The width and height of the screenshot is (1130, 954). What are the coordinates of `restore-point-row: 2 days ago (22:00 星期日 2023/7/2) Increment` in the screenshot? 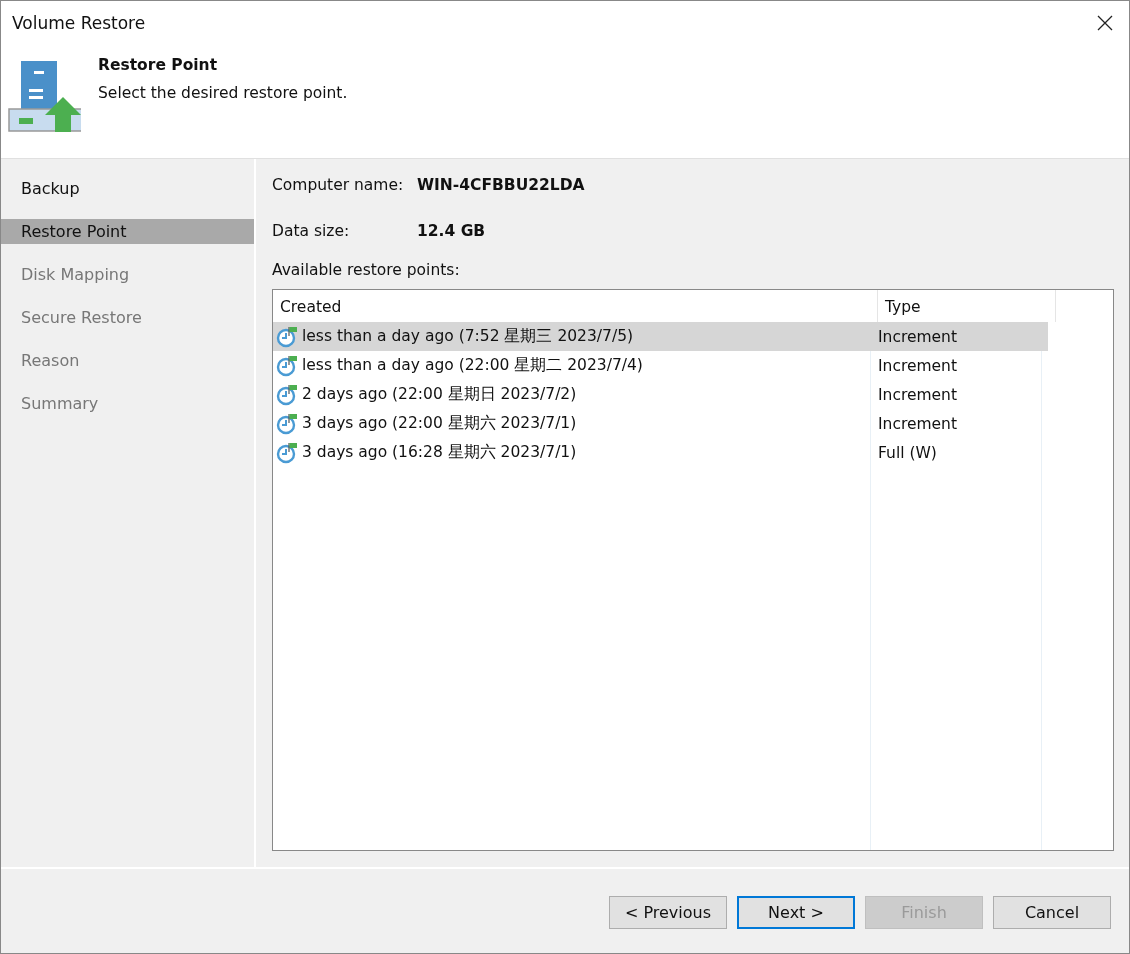 It's located at (660, 394).